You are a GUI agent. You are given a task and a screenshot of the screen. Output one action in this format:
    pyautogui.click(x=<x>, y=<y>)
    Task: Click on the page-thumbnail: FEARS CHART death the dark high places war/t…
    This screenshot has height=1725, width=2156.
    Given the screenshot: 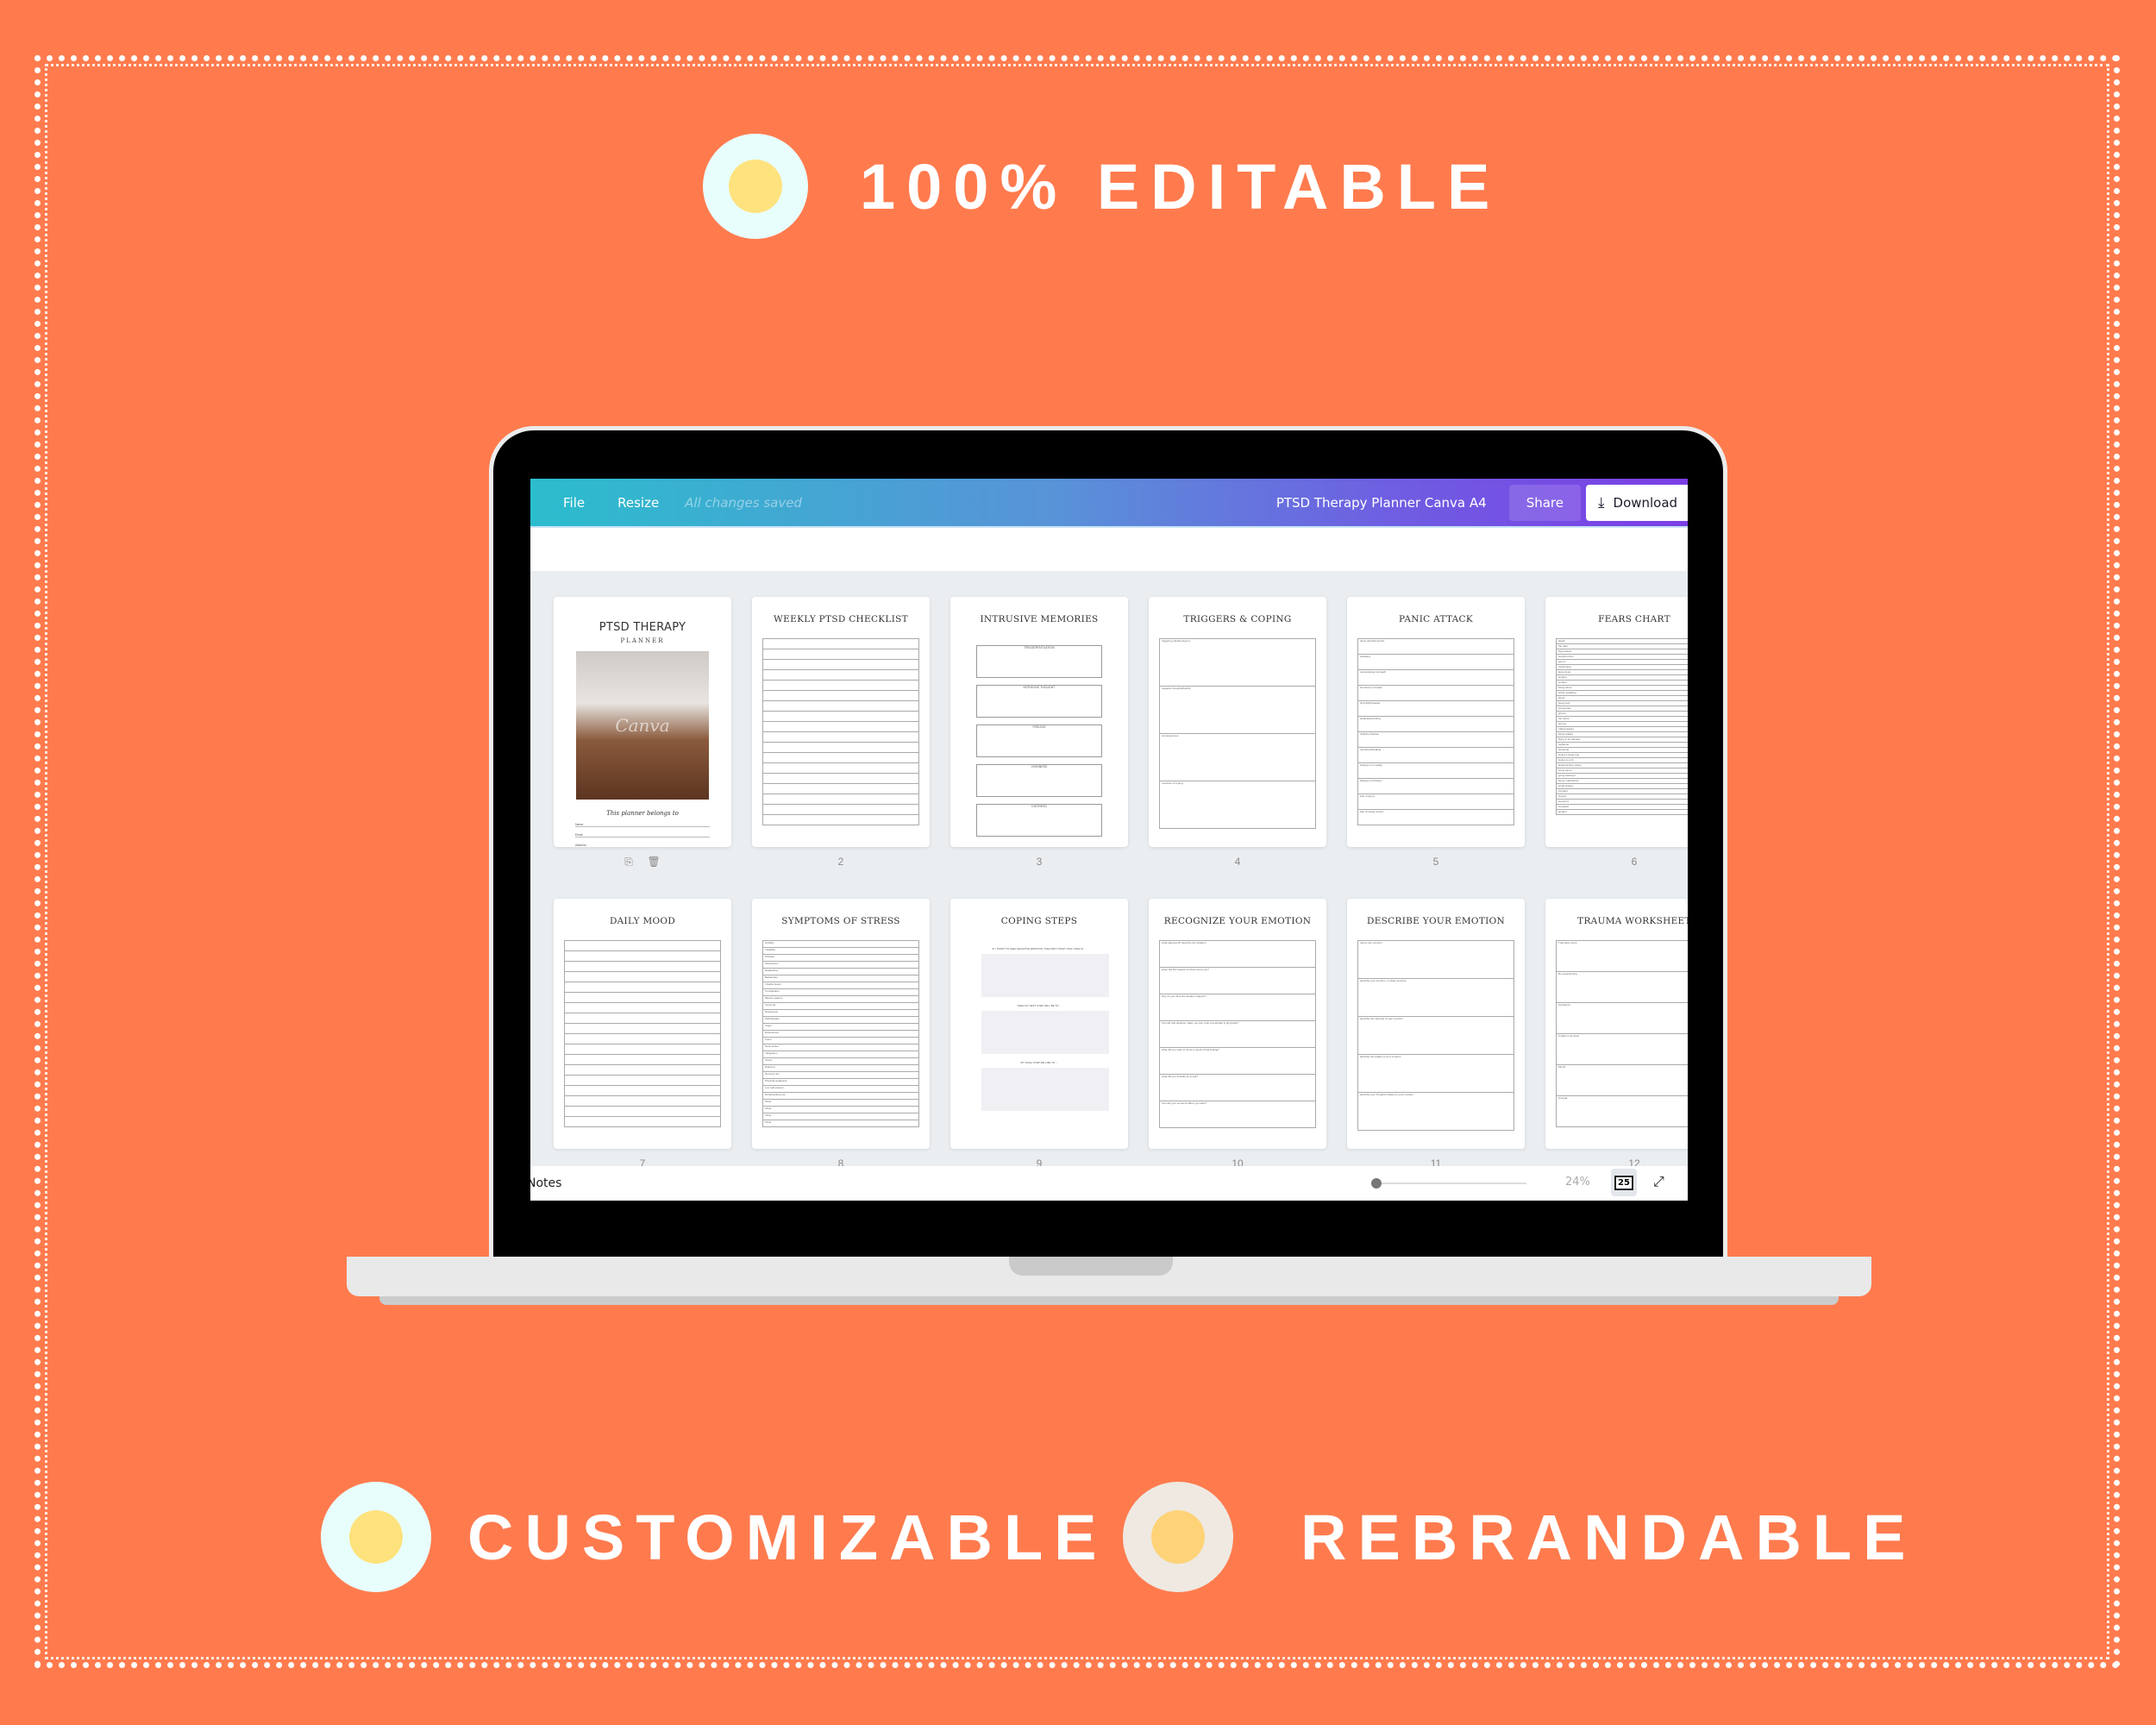 What is the action you would take?
    pyautogui.click(x=1616, y=722)
    